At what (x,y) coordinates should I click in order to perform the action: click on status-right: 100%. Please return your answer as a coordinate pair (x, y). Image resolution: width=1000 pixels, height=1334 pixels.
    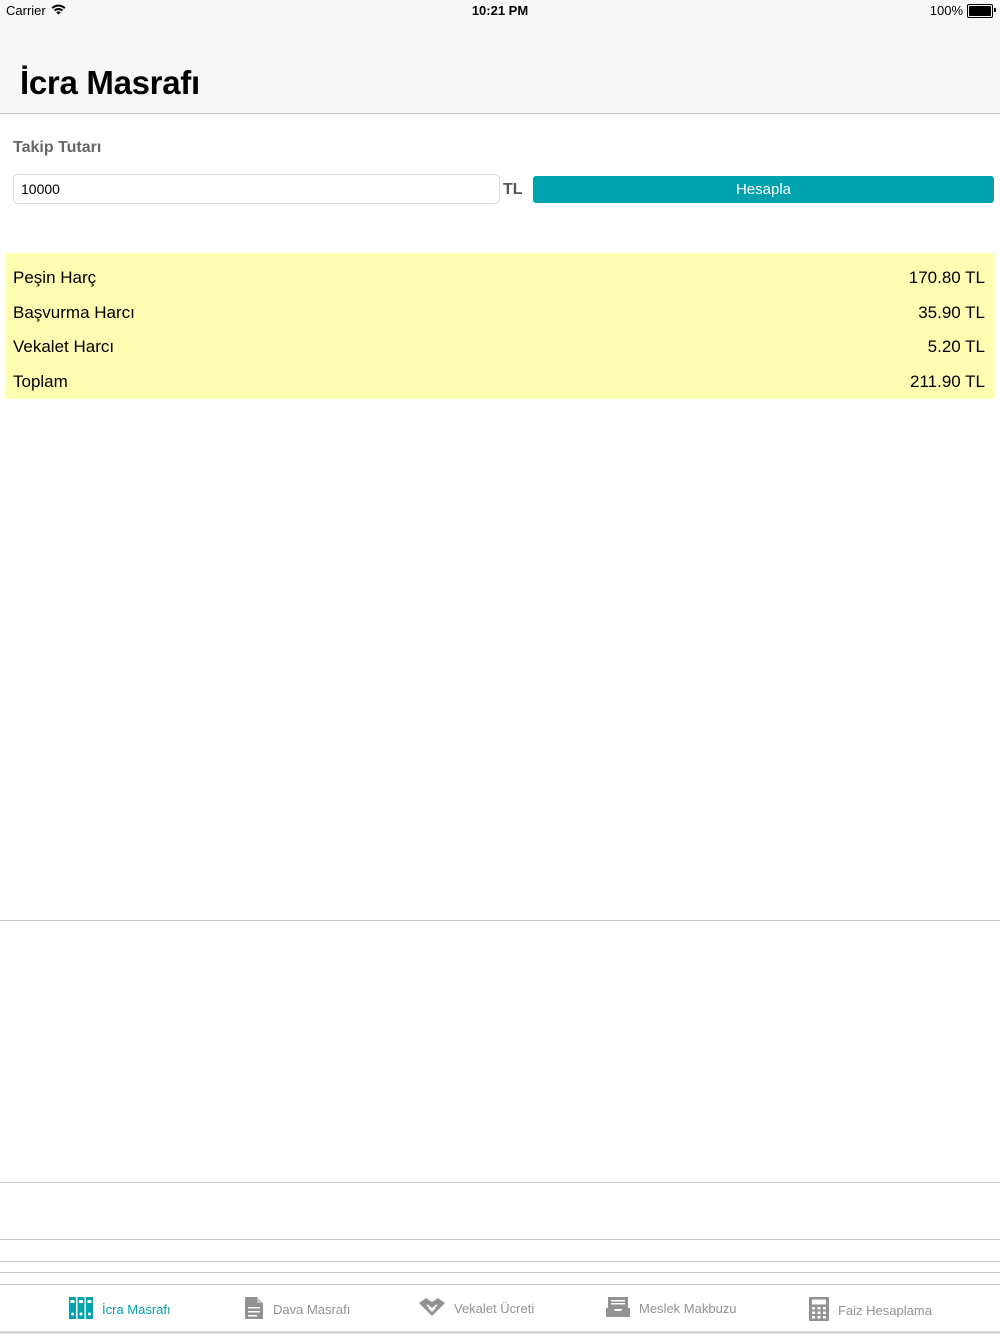
    Looking at the image, I should click on (962, 10).